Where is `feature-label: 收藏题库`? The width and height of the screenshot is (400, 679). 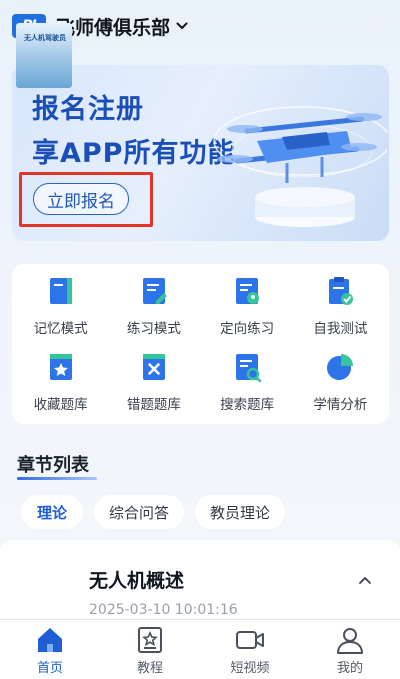
feature-label: 收藏题库 is located at coordinates (60, 405).